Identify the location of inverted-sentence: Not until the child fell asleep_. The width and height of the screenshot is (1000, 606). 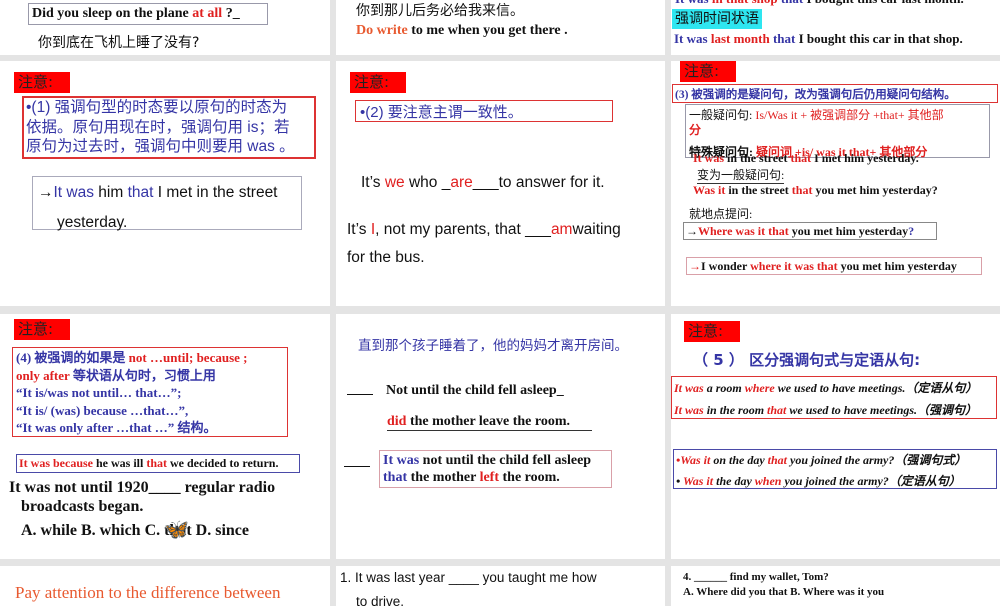
(475, 391).